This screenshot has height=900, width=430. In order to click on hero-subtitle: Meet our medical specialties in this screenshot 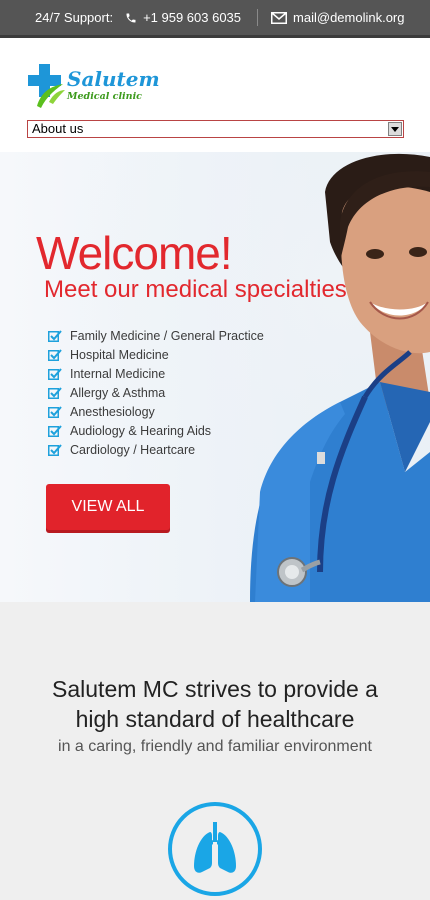, I will do `click(195, 289)`.